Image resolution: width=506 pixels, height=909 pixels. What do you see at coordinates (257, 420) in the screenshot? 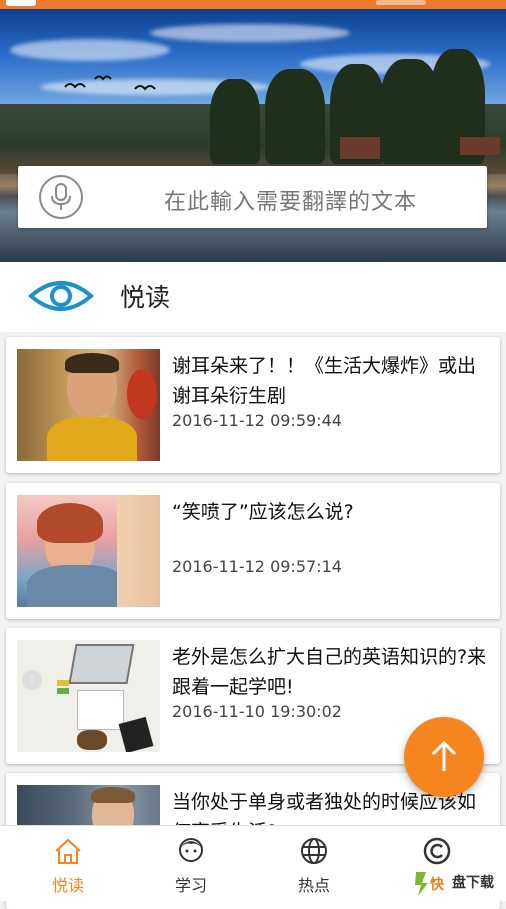
I see `article-time: 2016-11-12 09:59:44` at bounding box center [257, 420].